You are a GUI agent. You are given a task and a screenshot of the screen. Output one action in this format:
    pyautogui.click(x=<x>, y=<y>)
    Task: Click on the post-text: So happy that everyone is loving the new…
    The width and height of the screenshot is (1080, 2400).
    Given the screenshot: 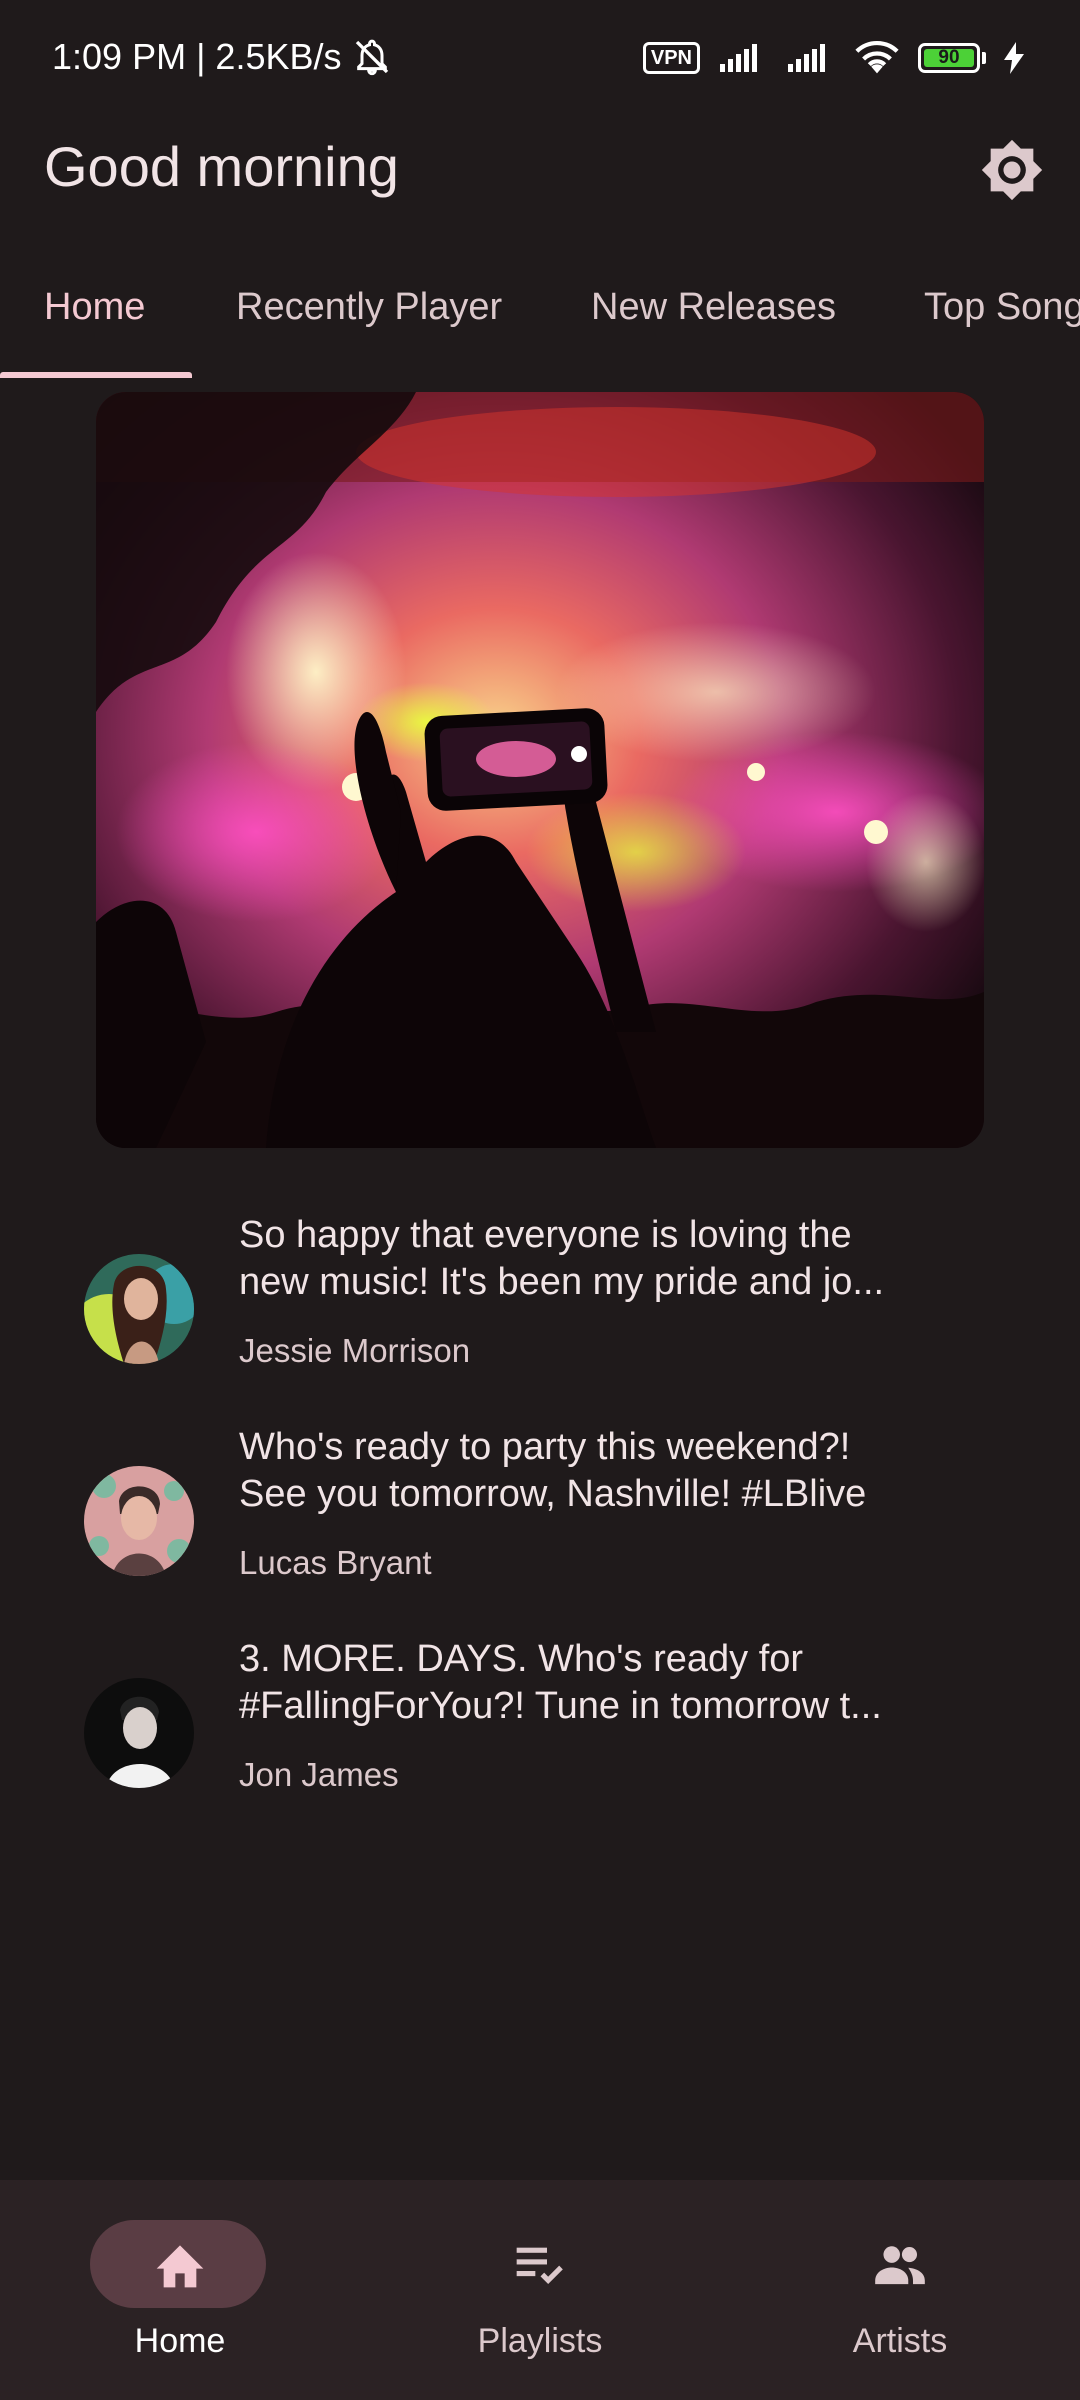 What is the action you would take?
    pyautogui.click(x=562, y=1258)
    